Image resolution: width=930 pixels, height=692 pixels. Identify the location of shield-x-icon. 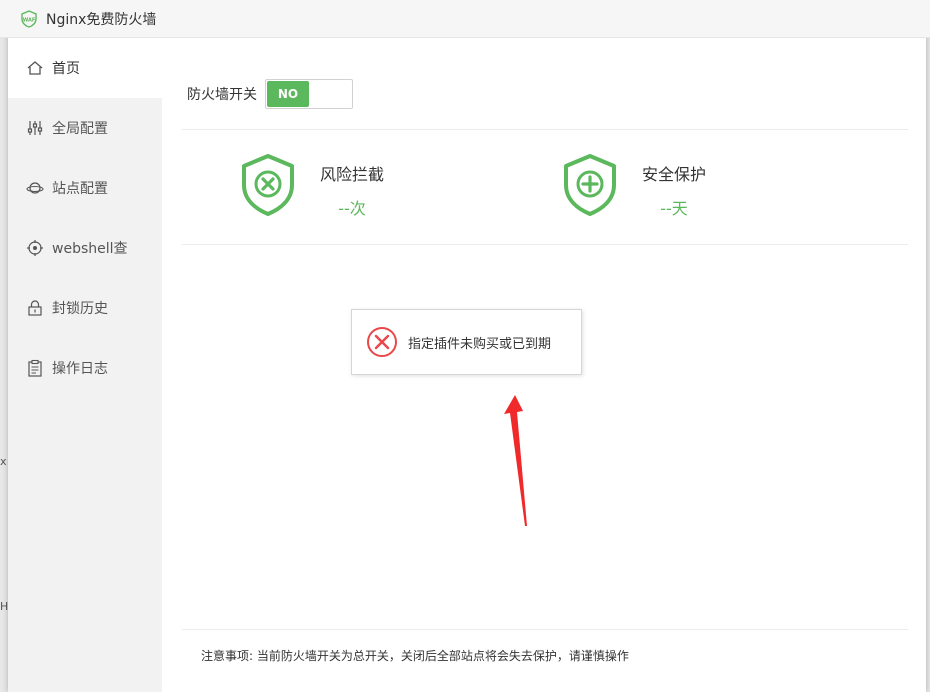
(268, 185).